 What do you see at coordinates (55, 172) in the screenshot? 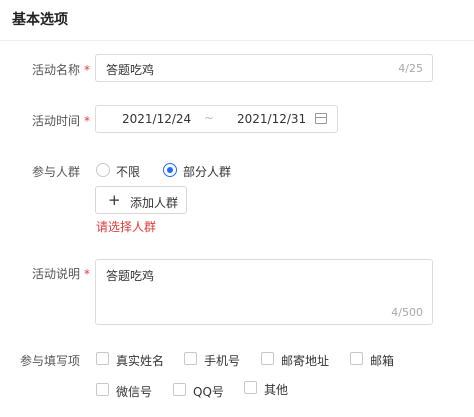
I see `audience-label: 参与人群` at bounding box center [55, 172].